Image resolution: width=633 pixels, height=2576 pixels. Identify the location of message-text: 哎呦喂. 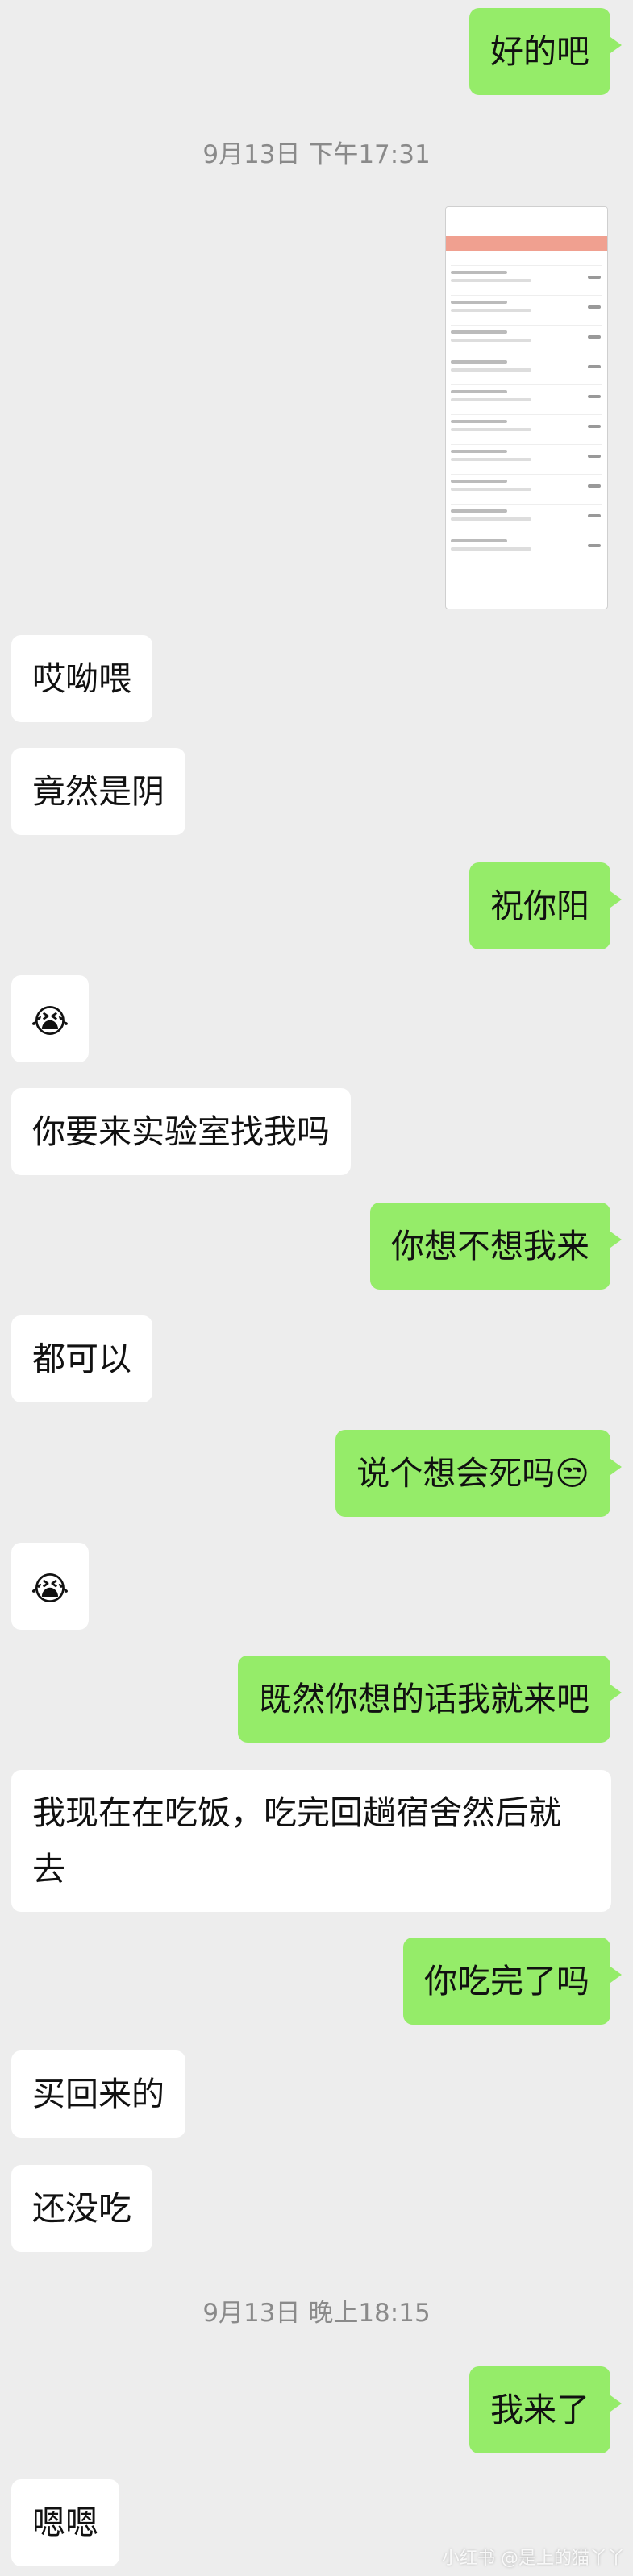
(82, 678).